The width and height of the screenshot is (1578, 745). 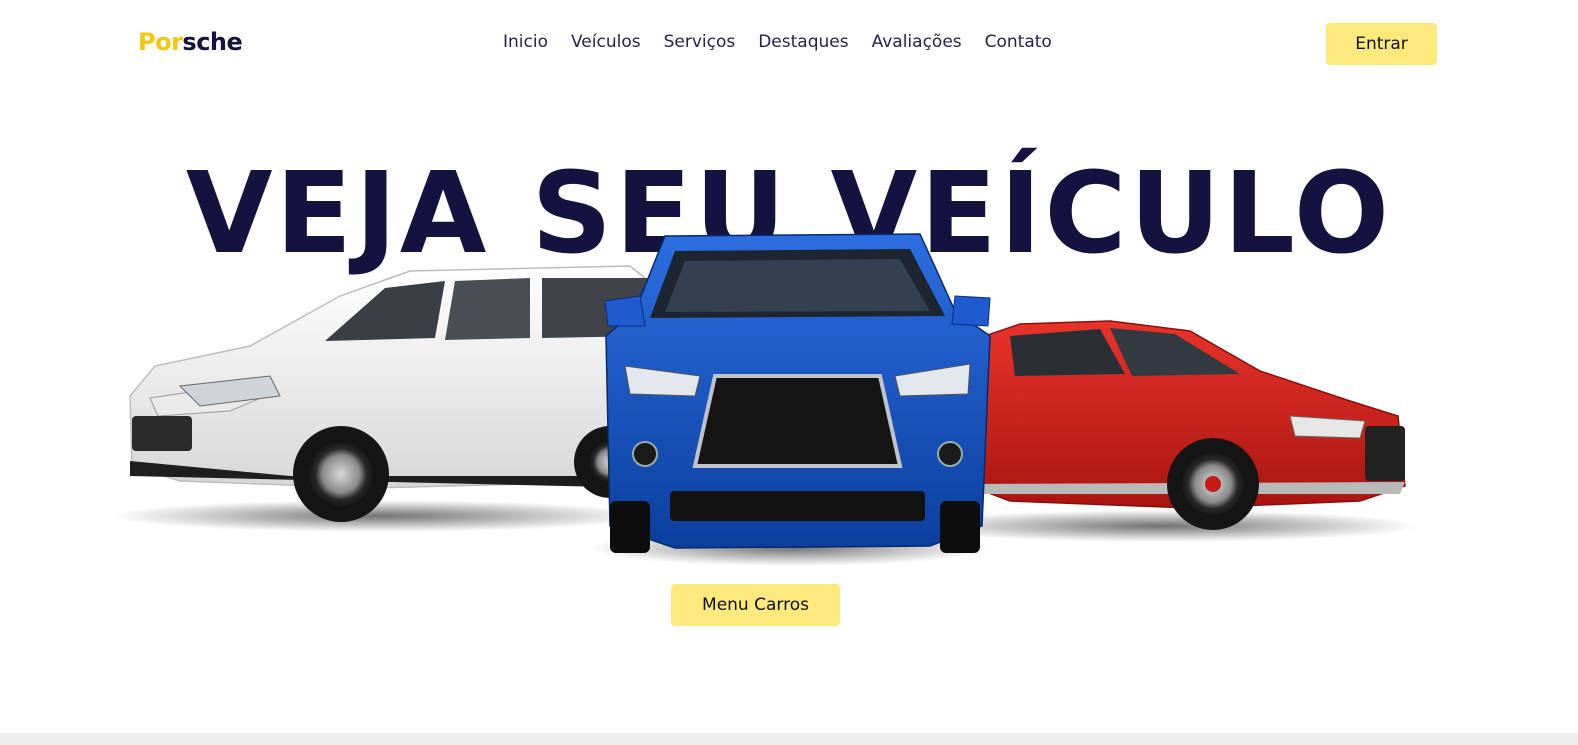 What do you see at coordinates (789, 739) in the screenshot?
I see `next-section-edge` at bounding box center [789, 739].